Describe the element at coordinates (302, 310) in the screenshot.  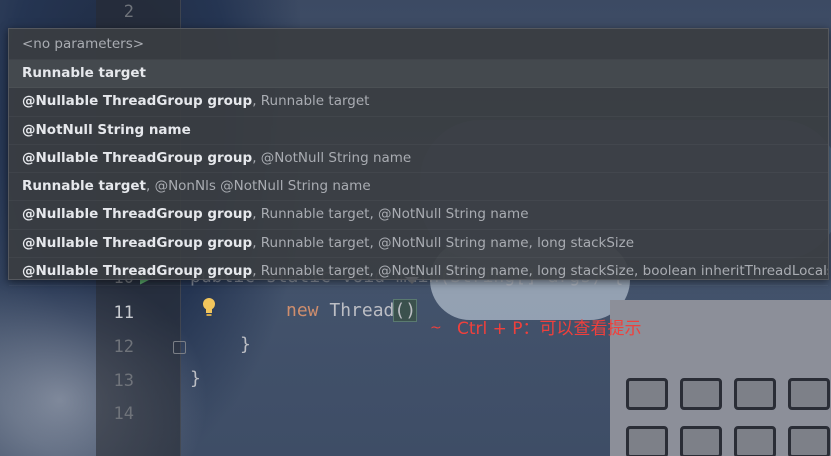
I see `keyword-new: new` at that location.